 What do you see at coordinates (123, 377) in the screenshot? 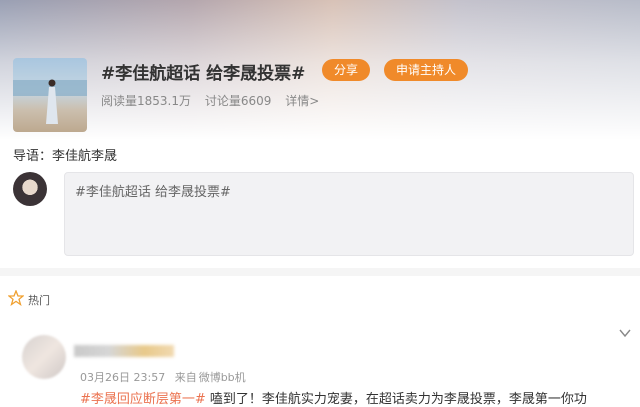
I see `post-date: 03月26日 23:57` at bounding box center [123, 377].